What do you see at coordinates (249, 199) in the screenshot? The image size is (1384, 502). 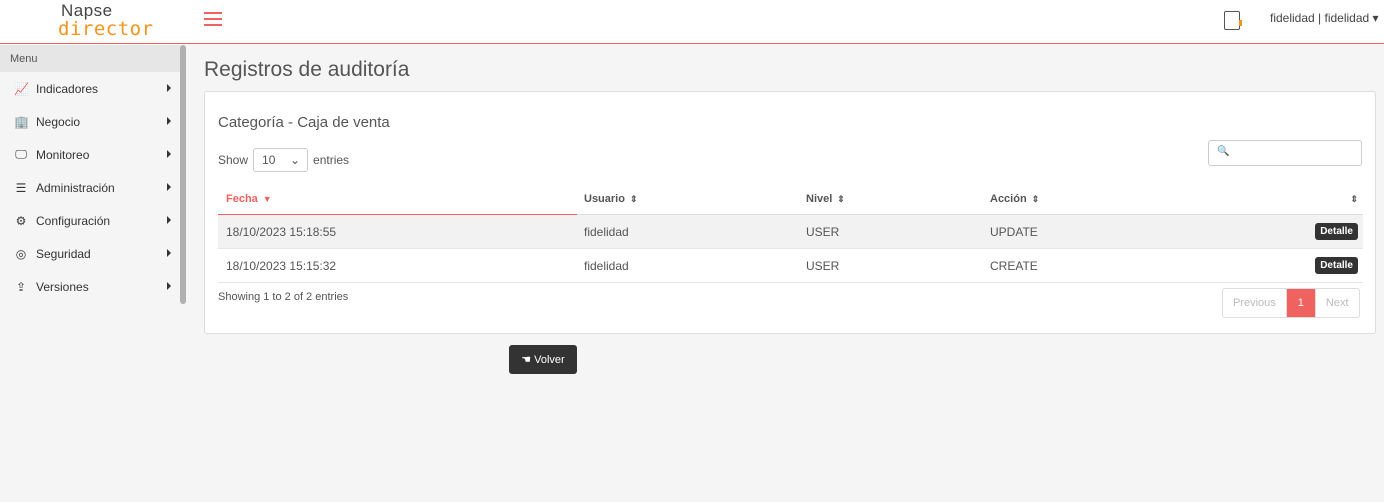 I see `column-header-fecha: Fecha ▼` at bounding box center [249, 199].